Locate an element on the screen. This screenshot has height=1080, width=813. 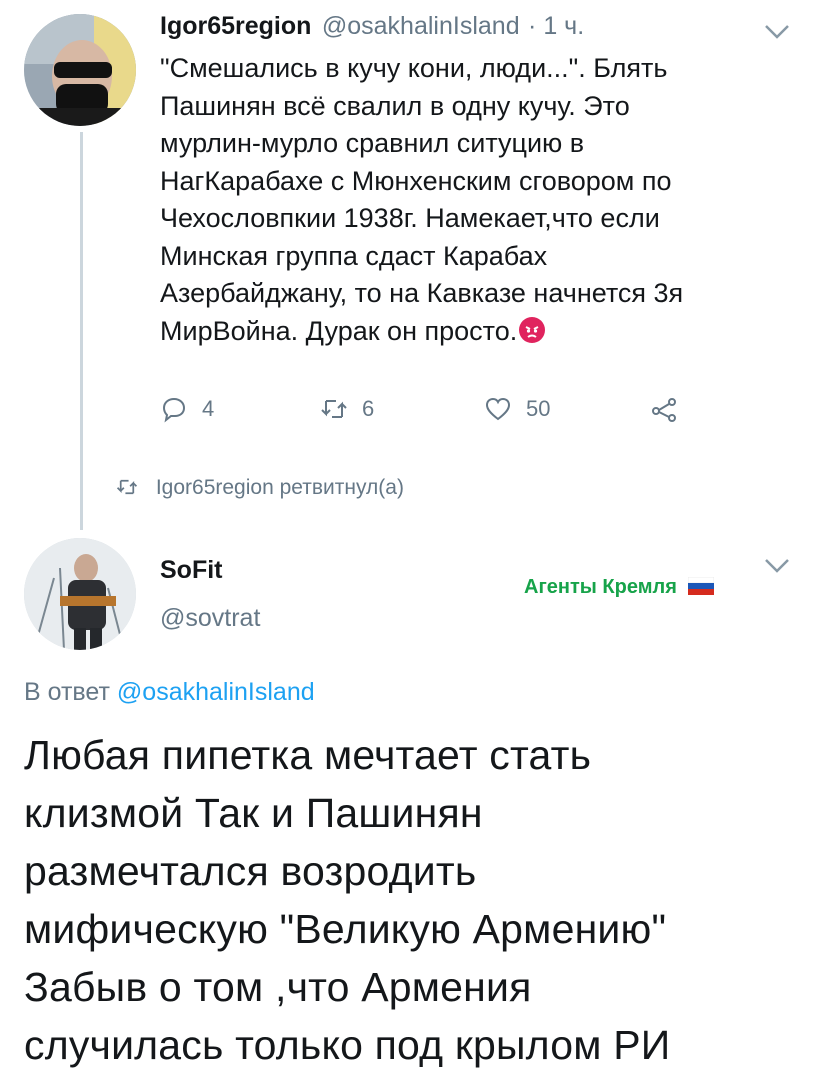
tweet-text-line: Пашинян всё свалил в одну кучу. Это is located at coordinates (395, 105).